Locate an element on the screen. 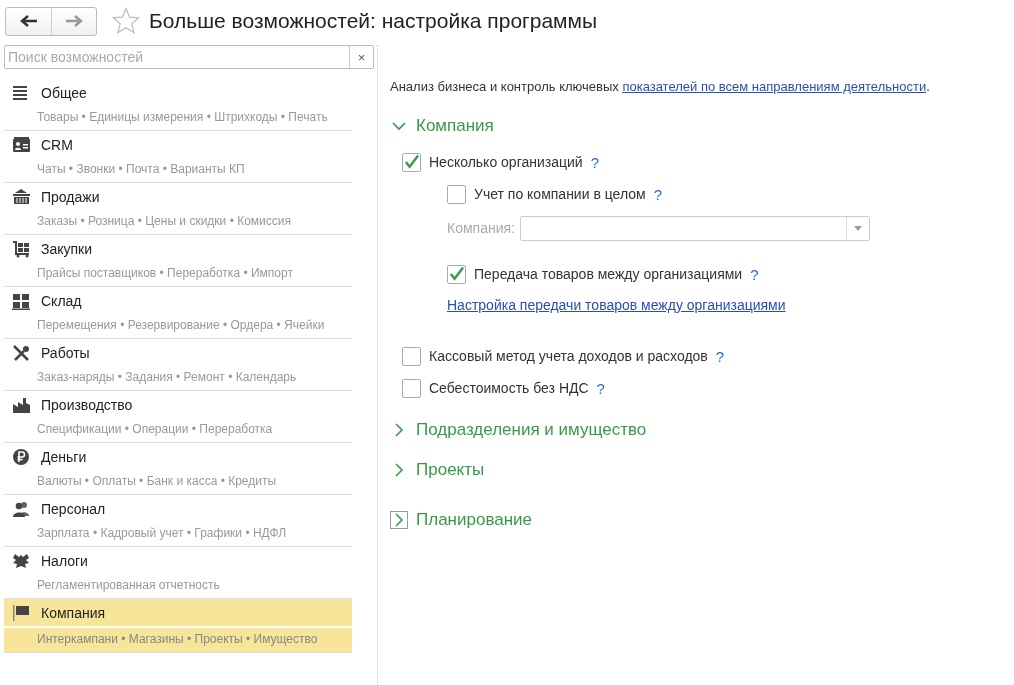 The width and height of the screenshot is (1014, 685). sidebar-item-title: Продажи is located at coordinates (70, 196).